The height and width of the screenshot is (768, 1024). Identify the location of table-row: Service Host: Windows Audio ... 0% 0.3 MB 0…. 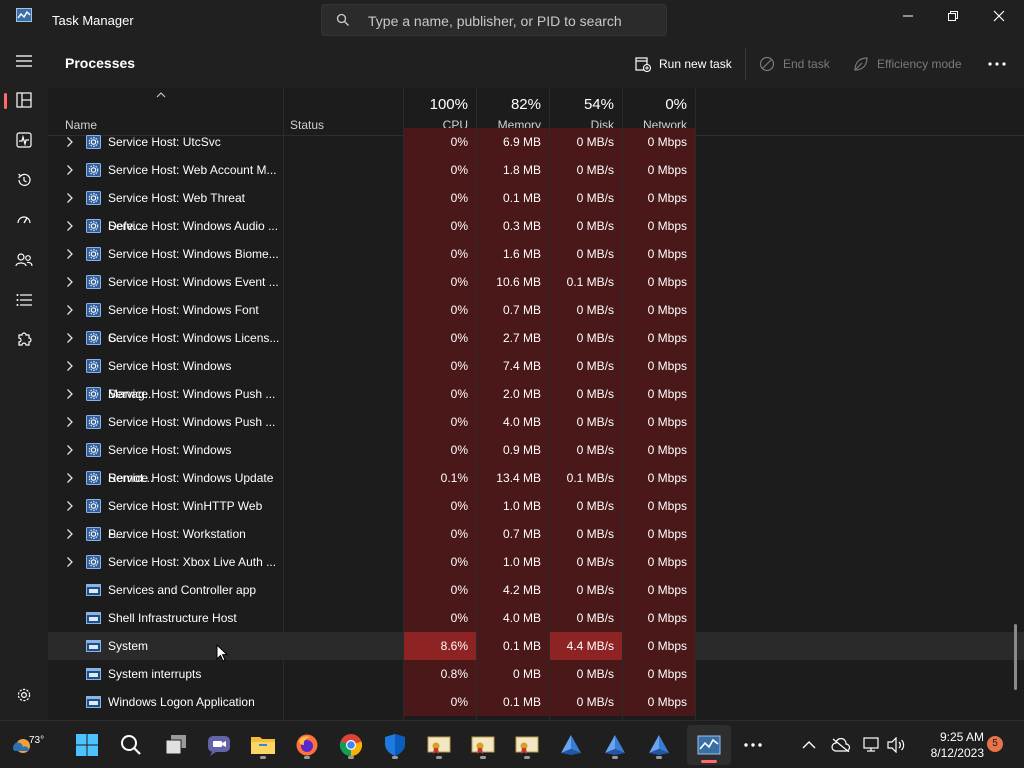
(536, 226).